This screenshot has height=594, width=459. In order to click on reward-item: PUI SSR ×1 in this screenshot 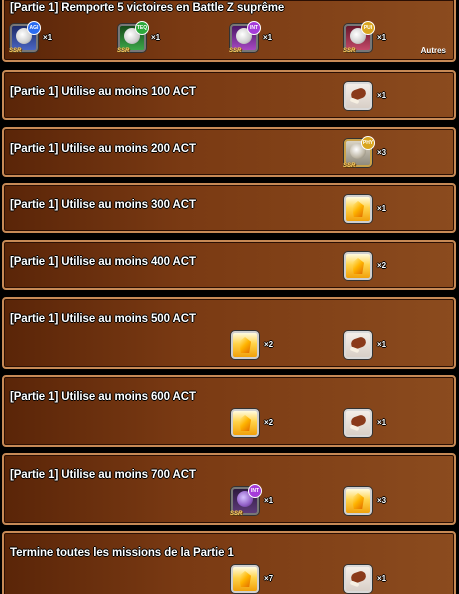, I will do `click(367, 38)`.